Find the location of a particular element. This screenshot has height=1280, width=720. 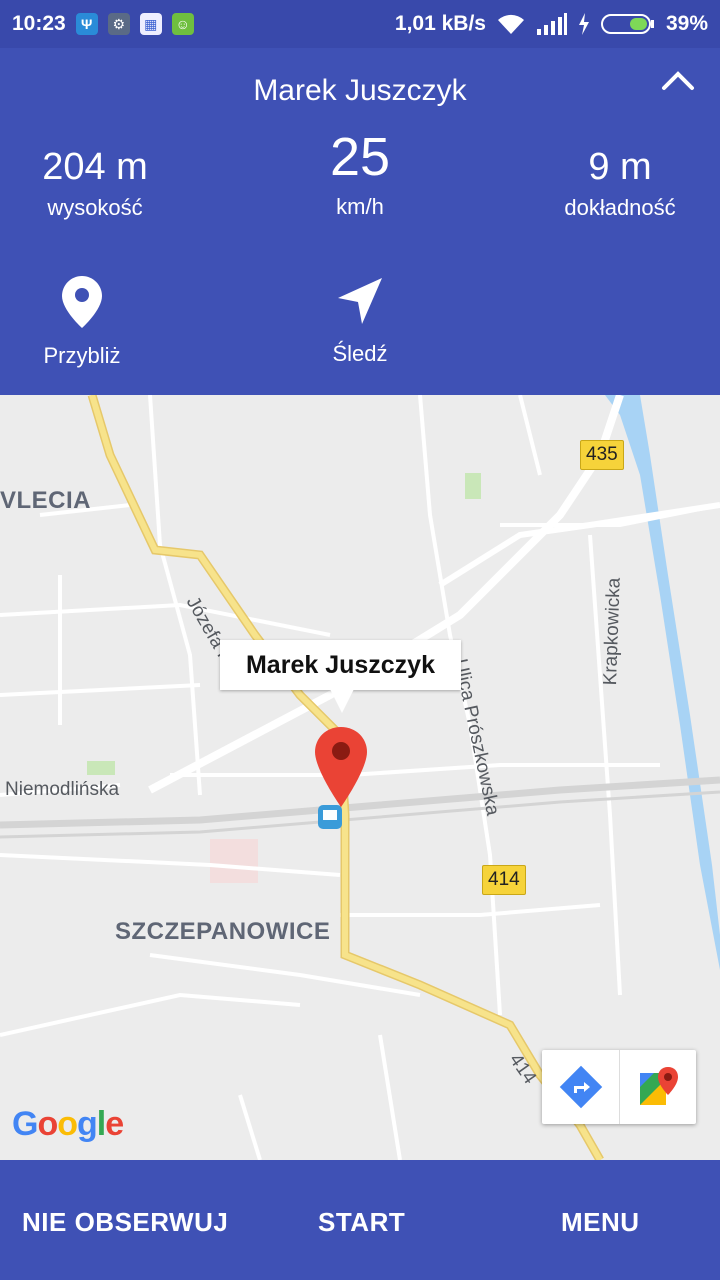

open-in-maps-button is located at coordinates (657, 1087).